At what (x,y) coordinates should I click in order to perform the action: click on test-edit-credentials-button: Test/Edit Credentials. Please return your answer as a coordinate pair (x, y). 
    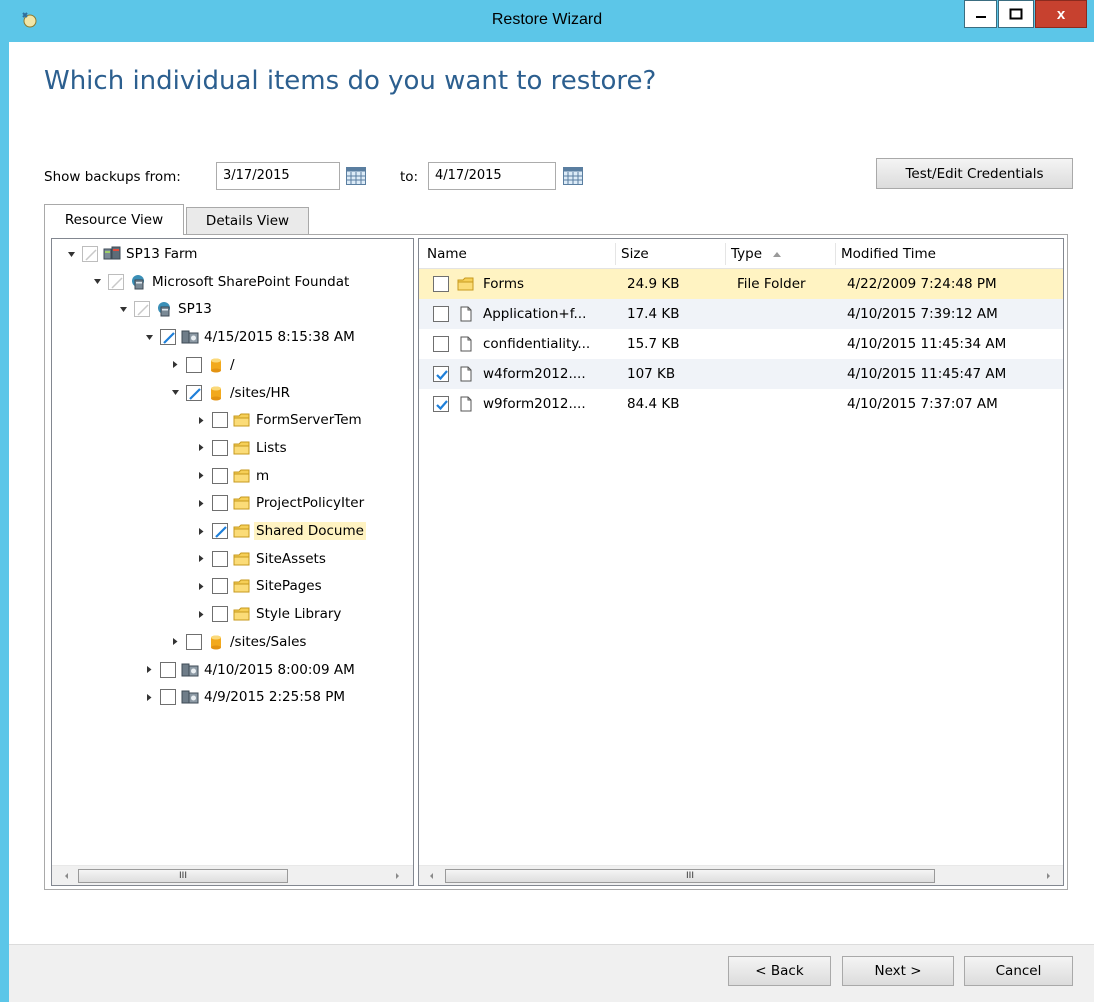
    Looking at the image, I should click on (974, 173).